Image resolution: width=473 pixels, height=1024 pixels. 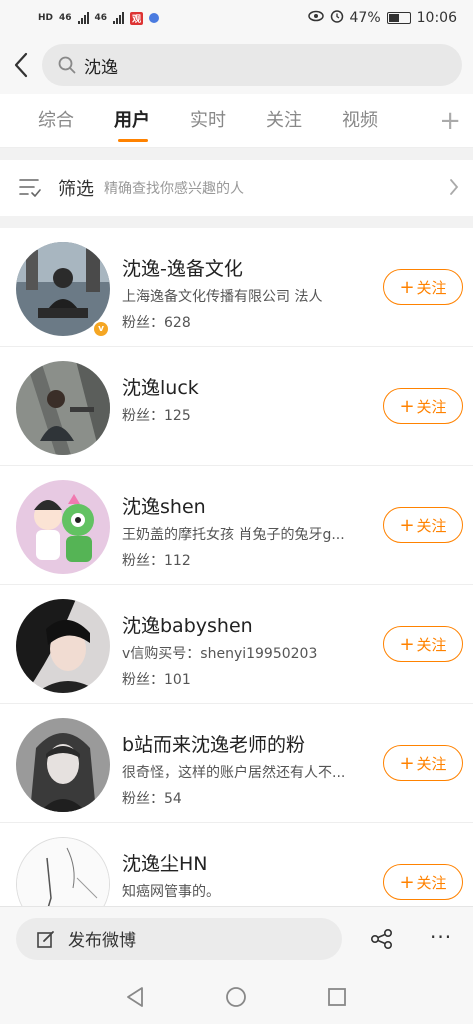 I want to click on user-name: 沈逸babyshen, so click(x=187, y=626).